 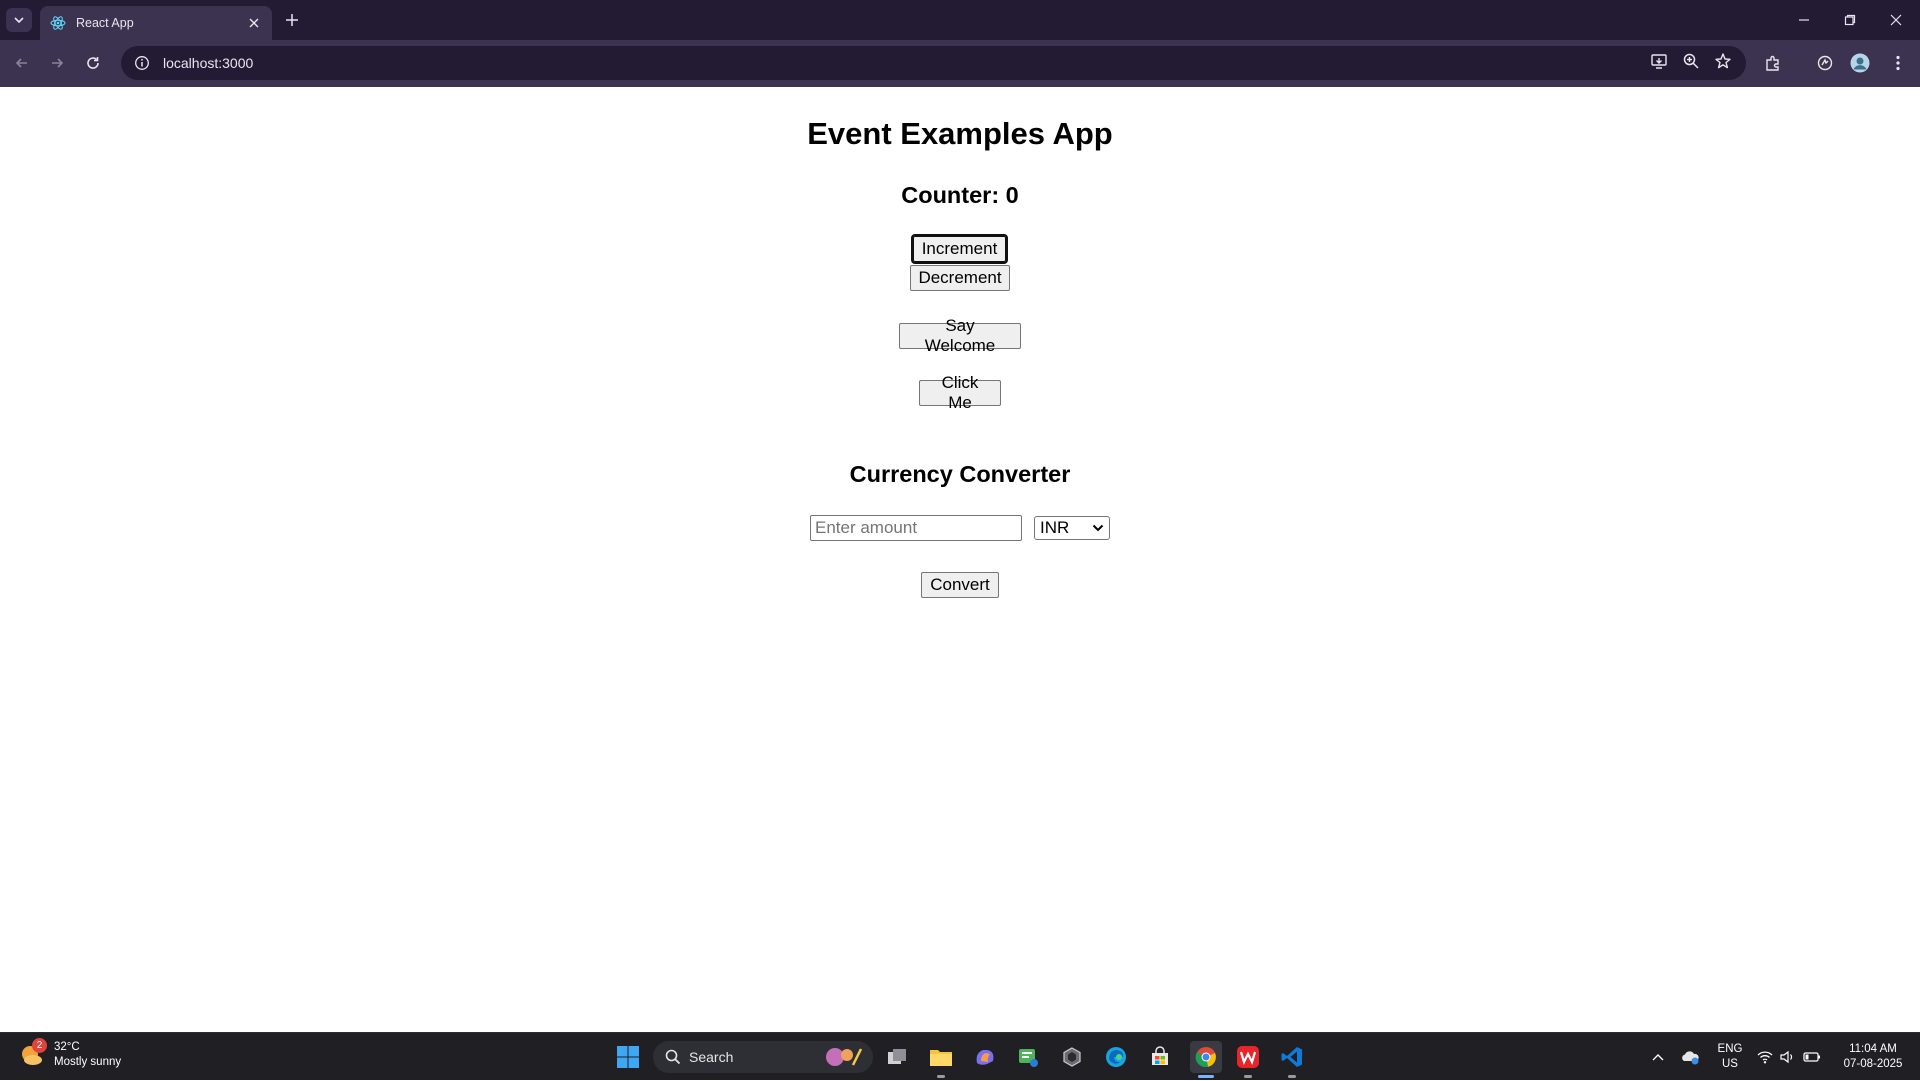 What do you see at coordinates (1659, 63) in the screenshot?
I see `install-app-icon` at bounding box center [1659, 63].